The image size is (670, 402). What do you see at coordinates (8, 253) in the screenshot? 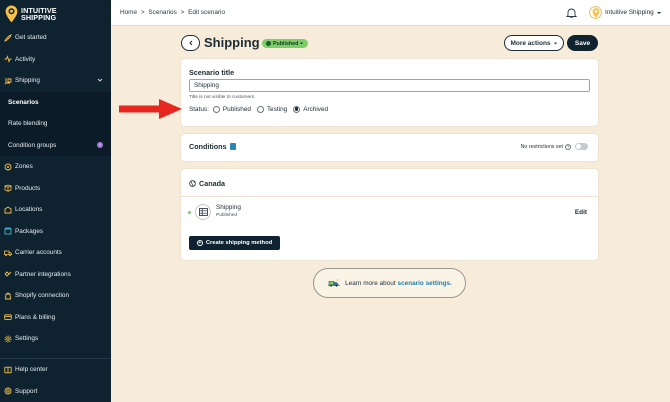
I see `carrier-icon` at bounding box center [8, 253].